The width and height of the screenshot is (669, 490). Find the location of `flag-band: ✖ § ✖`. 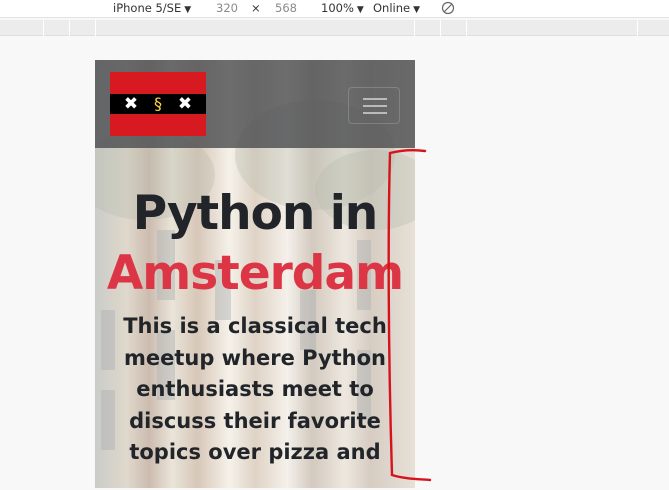

flag-band: ✖ § ✖ is located at coordinates (158, 104).